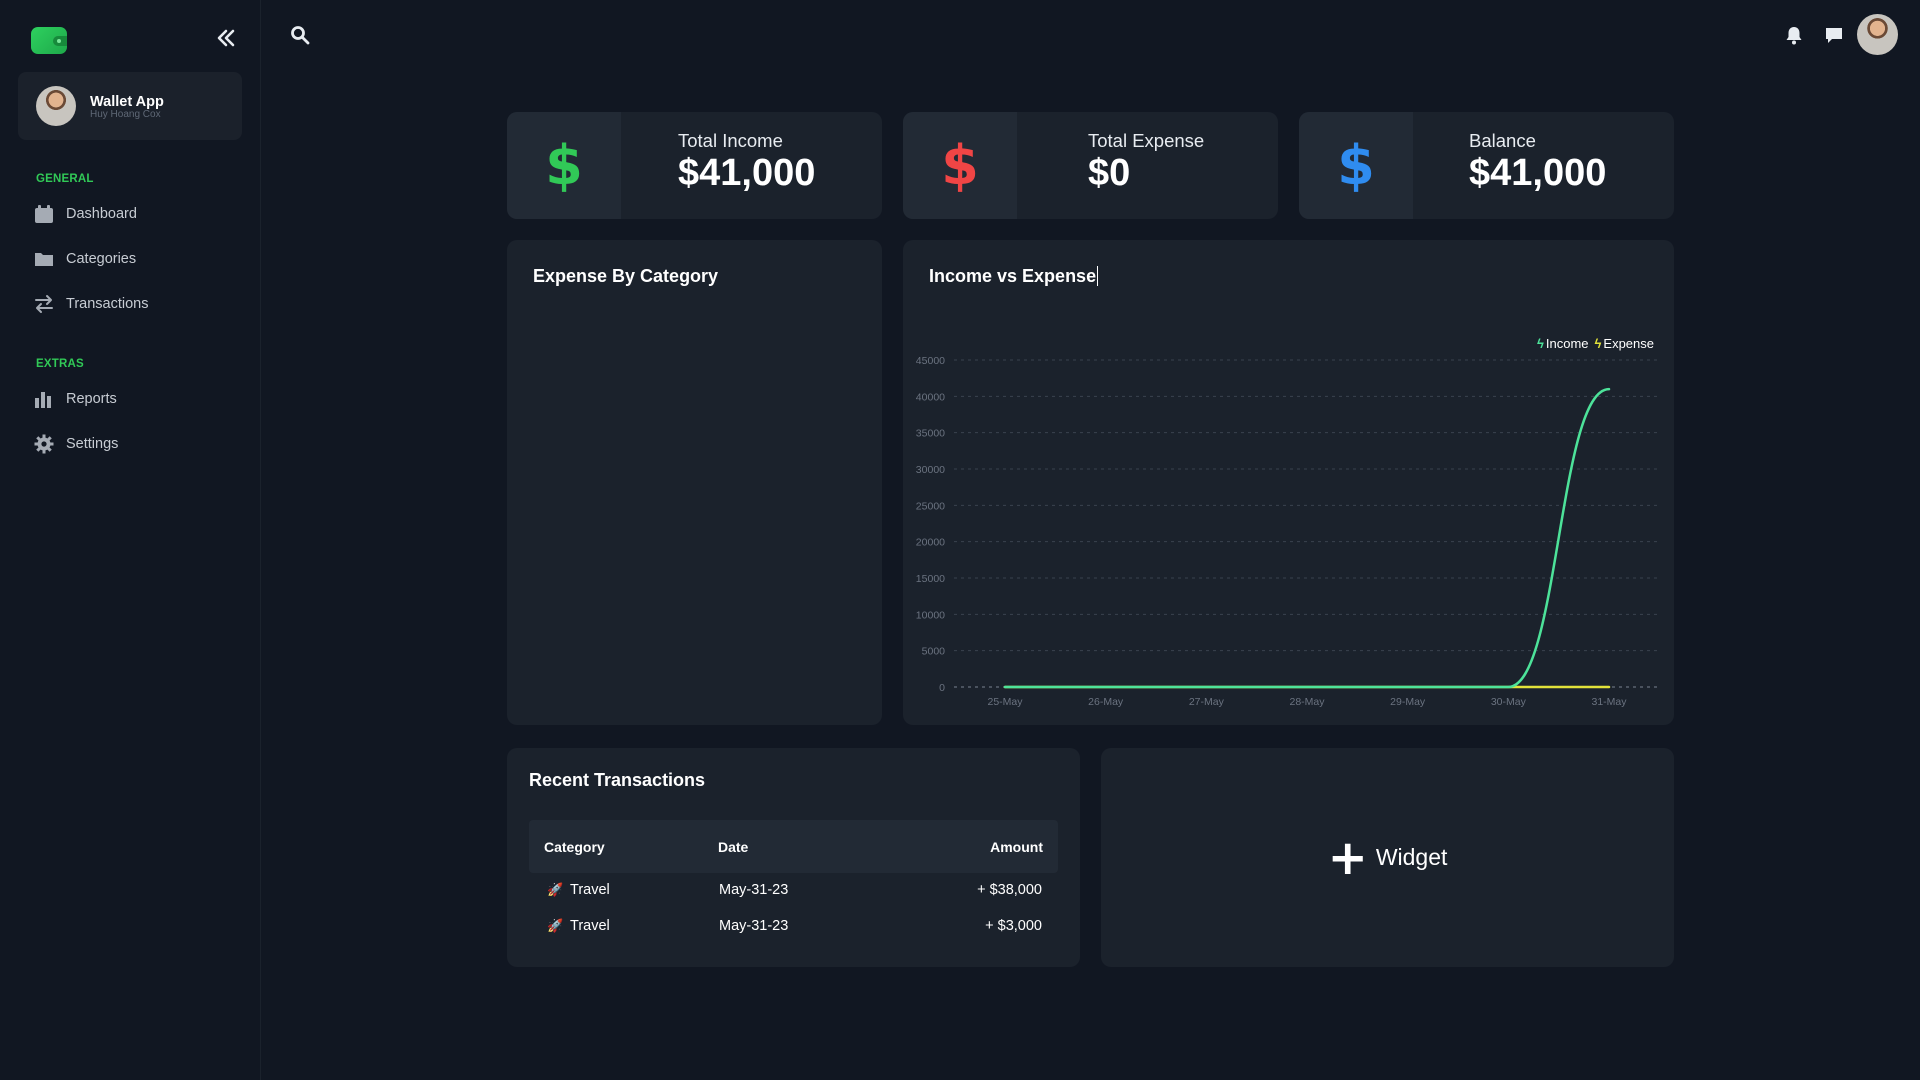  I want to click on bar-chart-icon, so click(43, 400).